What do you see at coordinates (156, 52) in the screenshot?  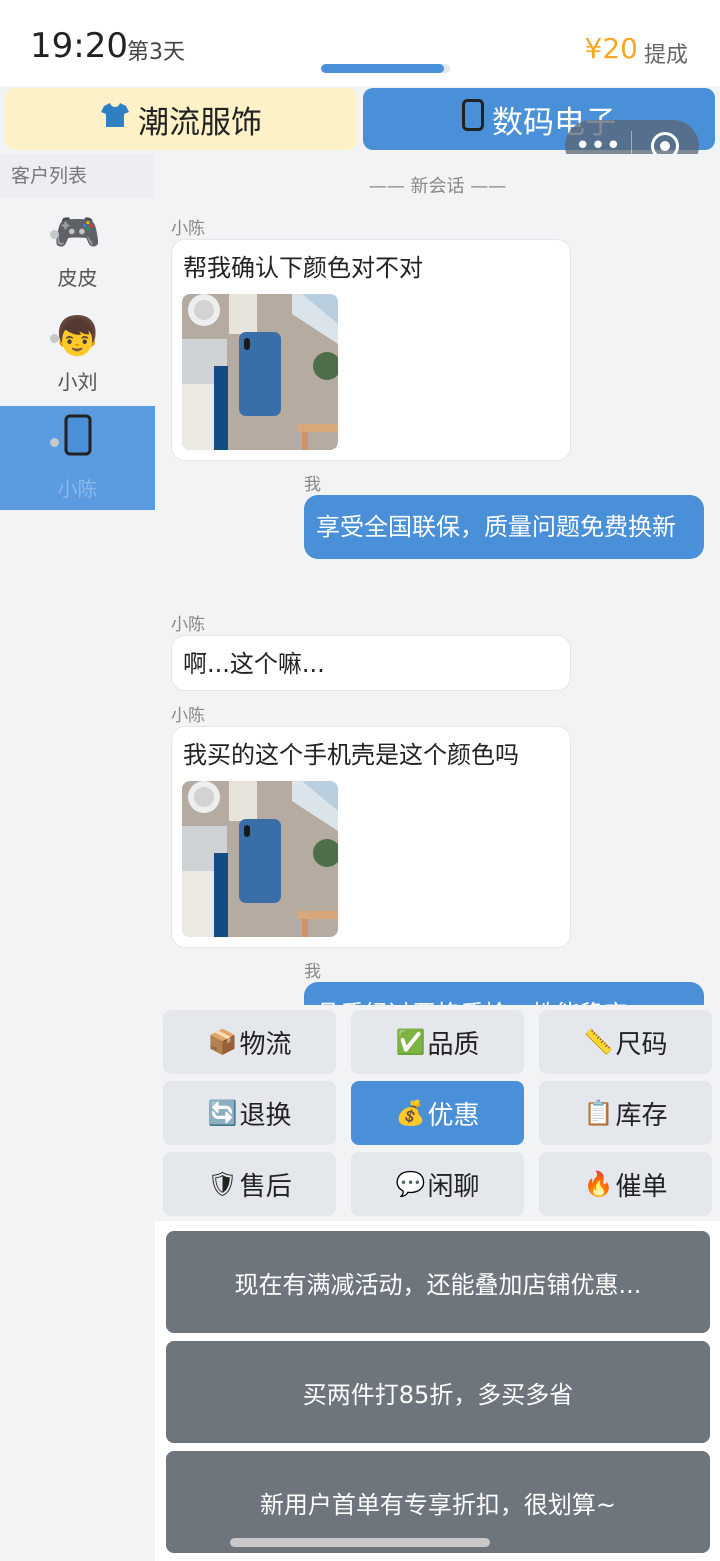 I see `day-counter: 第3天` at bounding box center [156, 52].